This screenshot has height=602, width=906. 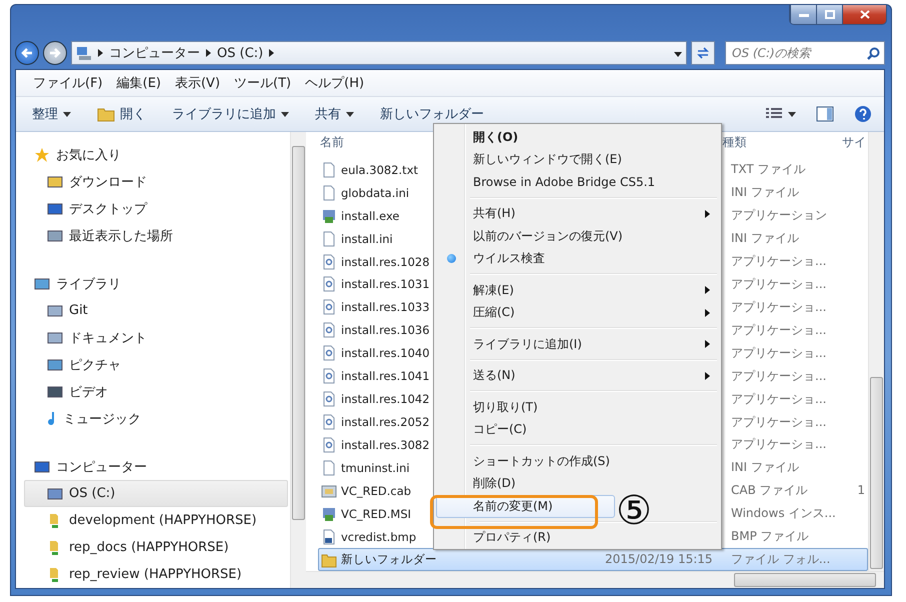 I want to click on file-name: VC_RED.cab, so click(x=376, y=491).